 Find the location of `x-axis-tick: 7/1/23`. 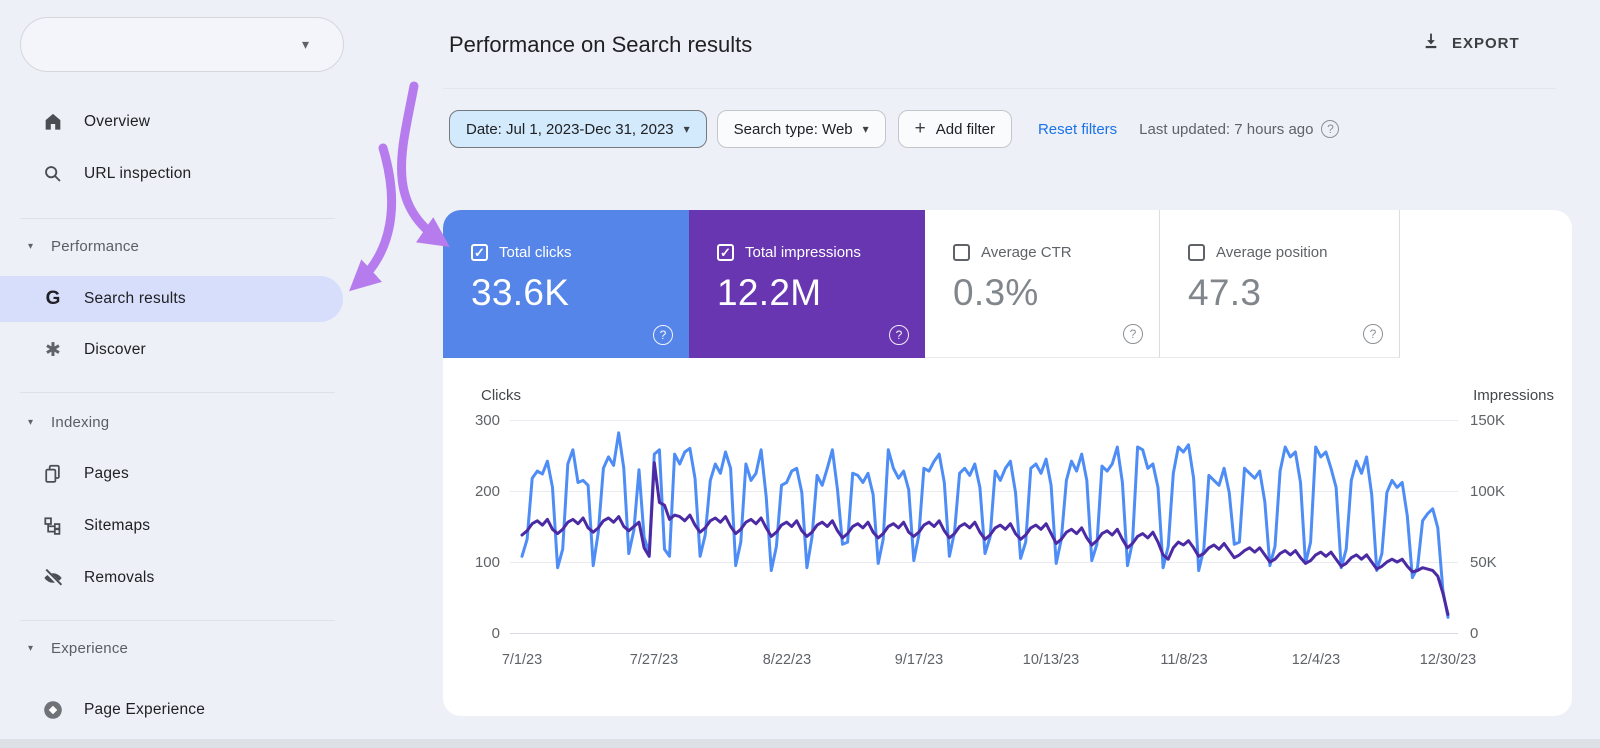

x-axis-tick: 7/1/23 is located at coordinates (522, 660).